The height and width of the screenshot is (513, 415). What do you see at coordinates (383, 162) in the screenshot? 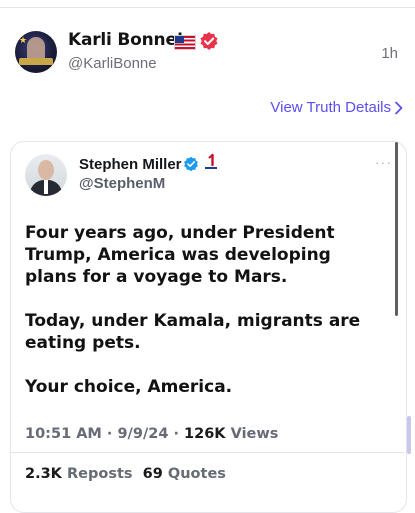
I see `more-icon: ···` at bounding box center [383, 162].